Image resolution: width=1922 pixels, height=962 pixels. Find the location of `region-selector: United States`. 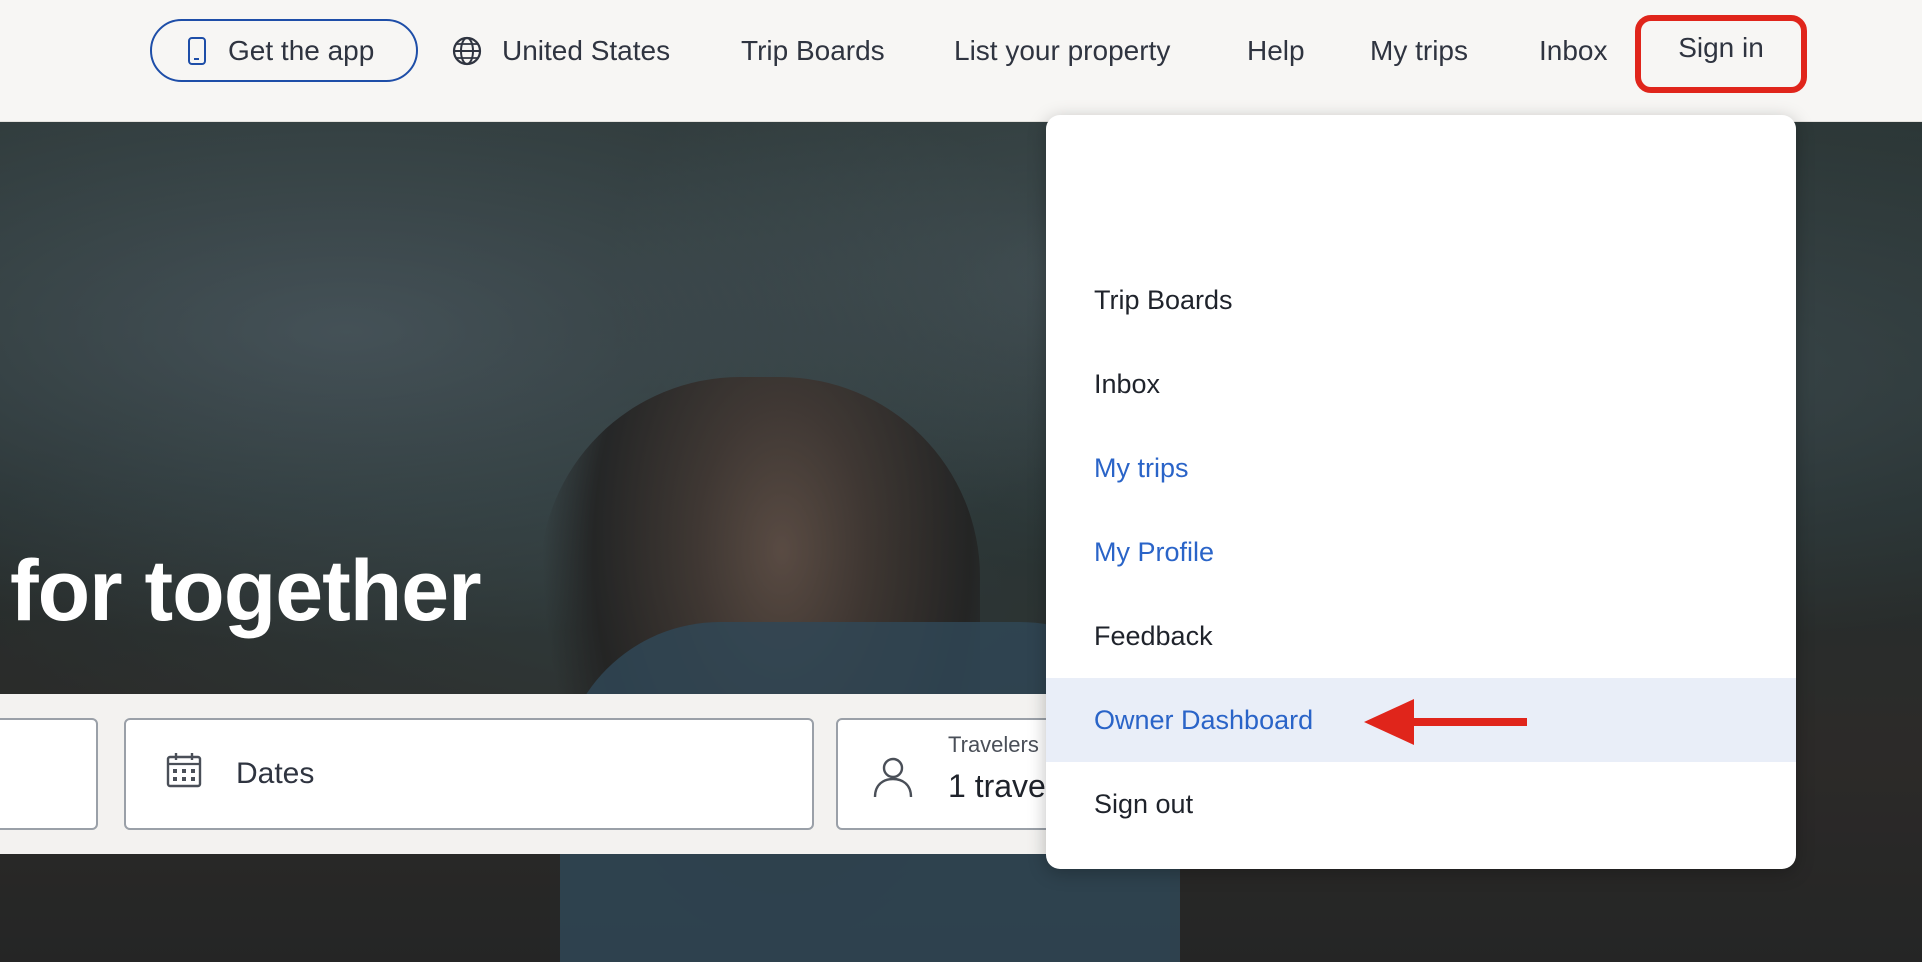

region-selector: United States is located at coordinates (561, 51).